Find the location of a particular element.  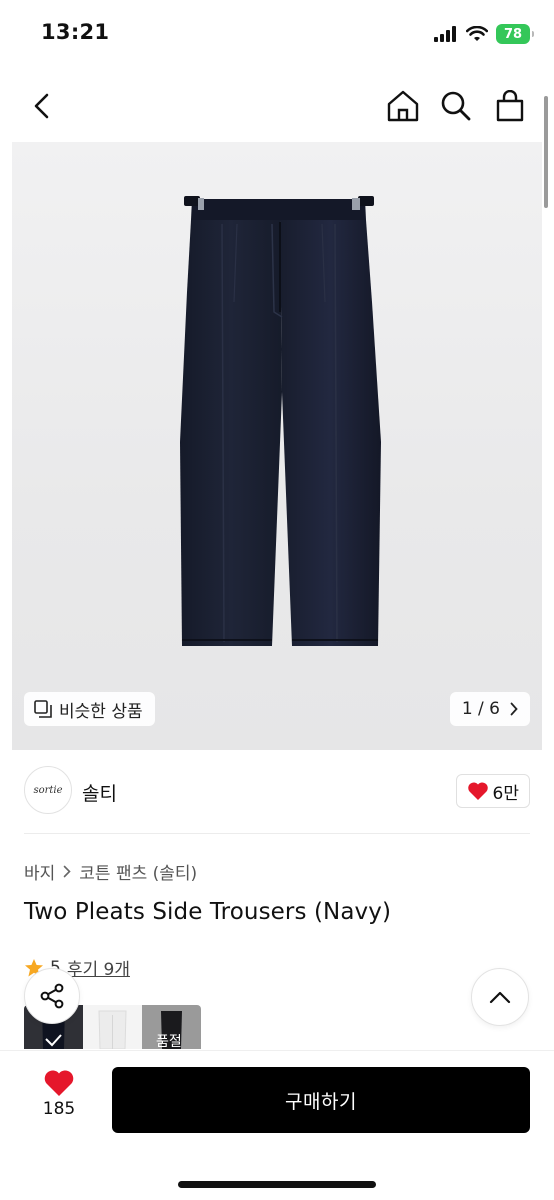

top-nav-bar is located at coordinates (277, 105).